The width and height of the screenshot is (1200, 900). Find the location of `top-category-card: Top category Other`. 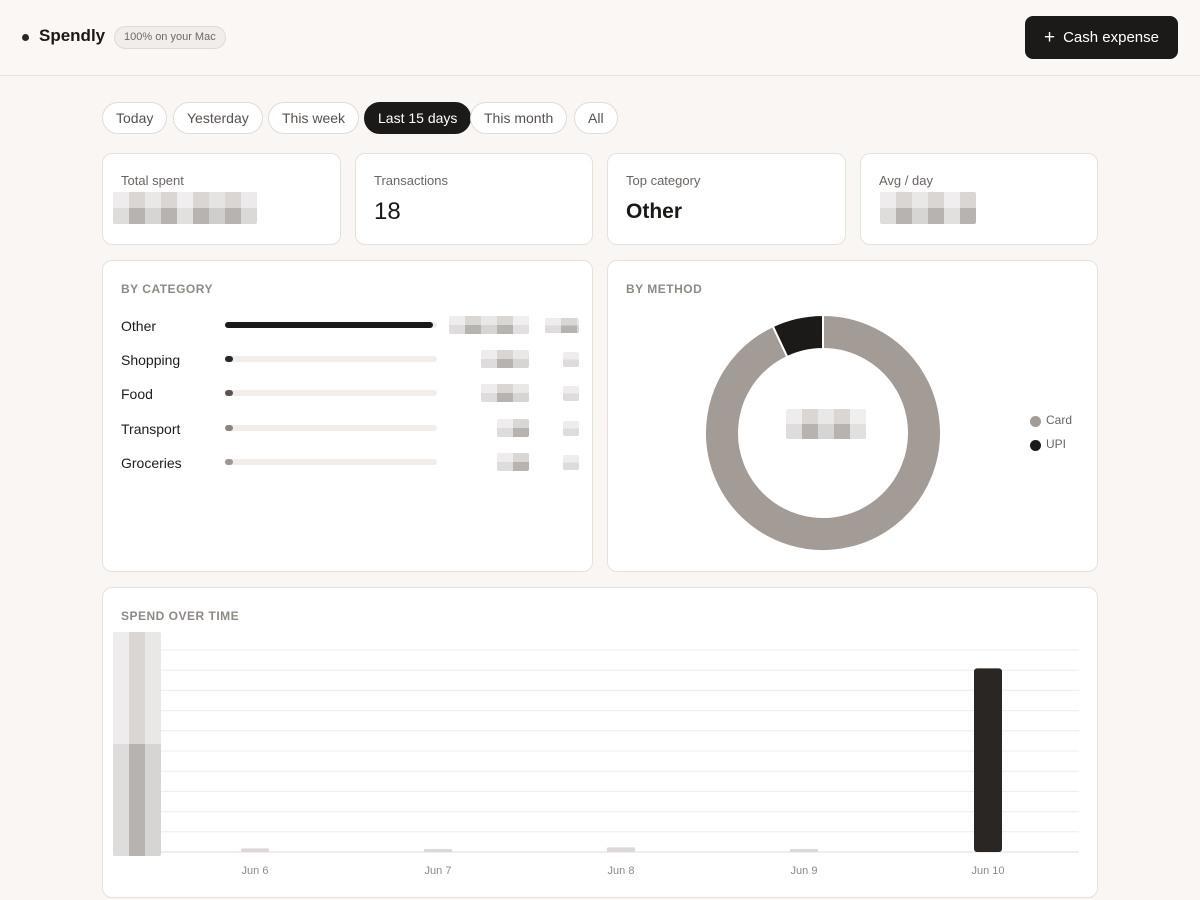

top-category-card: Top category Other is located at coordinates (726, 199).